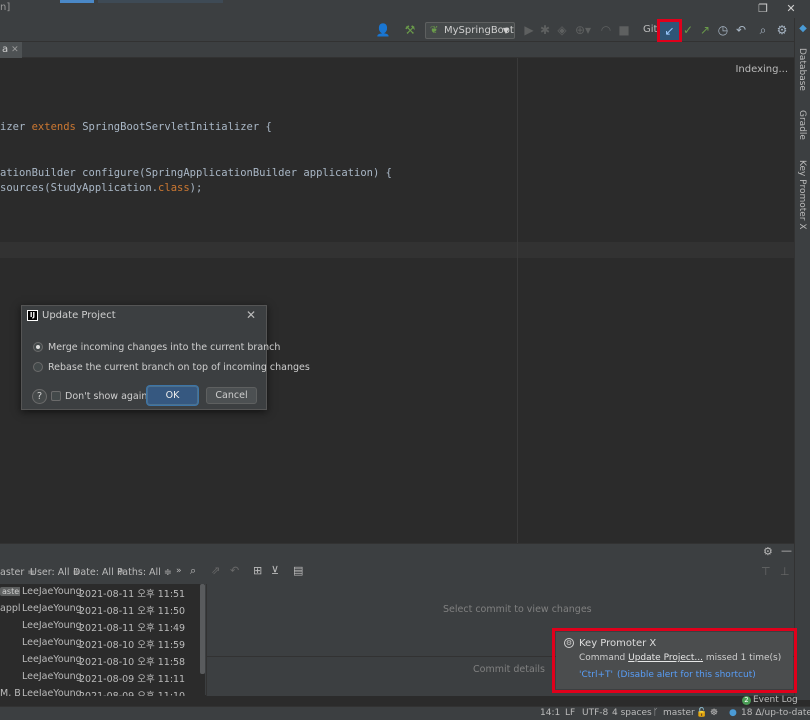 Image resolution: width=810 pixels, height=720 pixels. Describe the element at coordinates (101, 188) in the screenshot. I see `code-line: sources(StudyApplication.class);` at that location.